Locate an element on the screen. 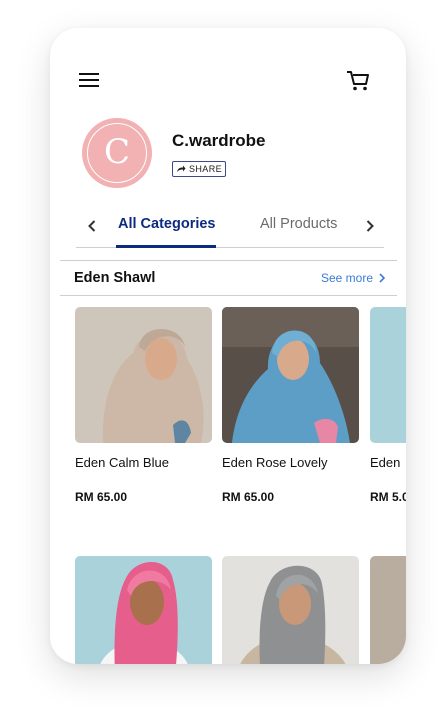 The height and width of the screenshot is (722, 442). chevron-right-small-icon is located at coordinates (382, 278).